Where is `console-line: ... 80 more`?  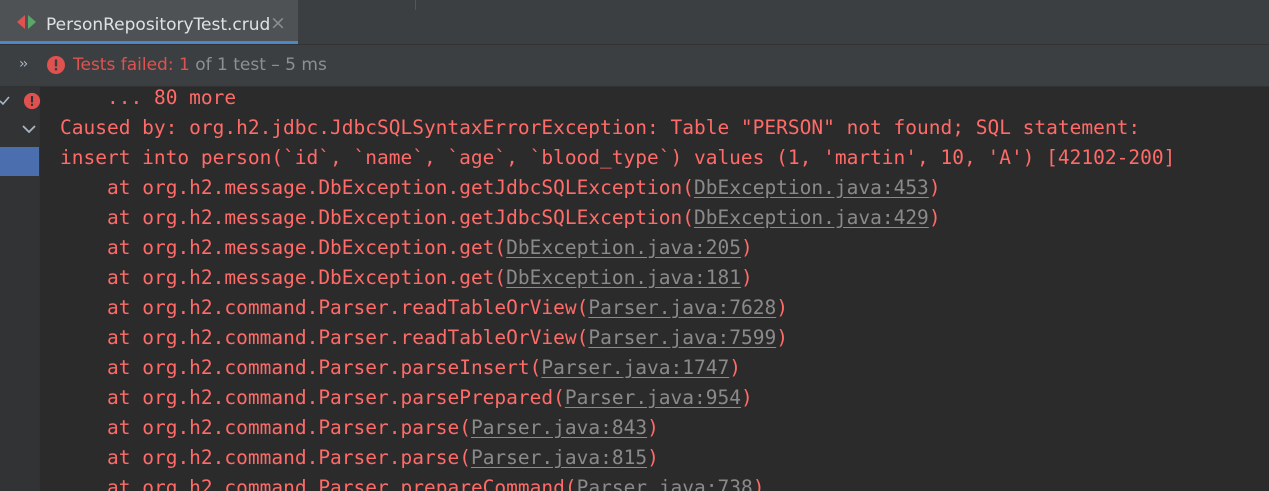
console-line: ... 80 more is located at coordinates (171, 100).